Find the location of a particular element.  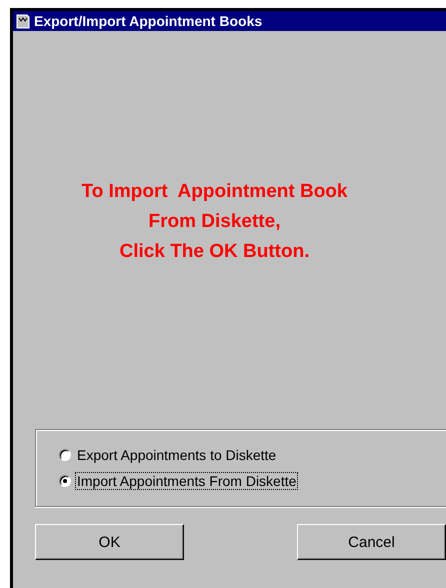

window-title: Export/Import Appointment Books is located at coordinates (148, 21).